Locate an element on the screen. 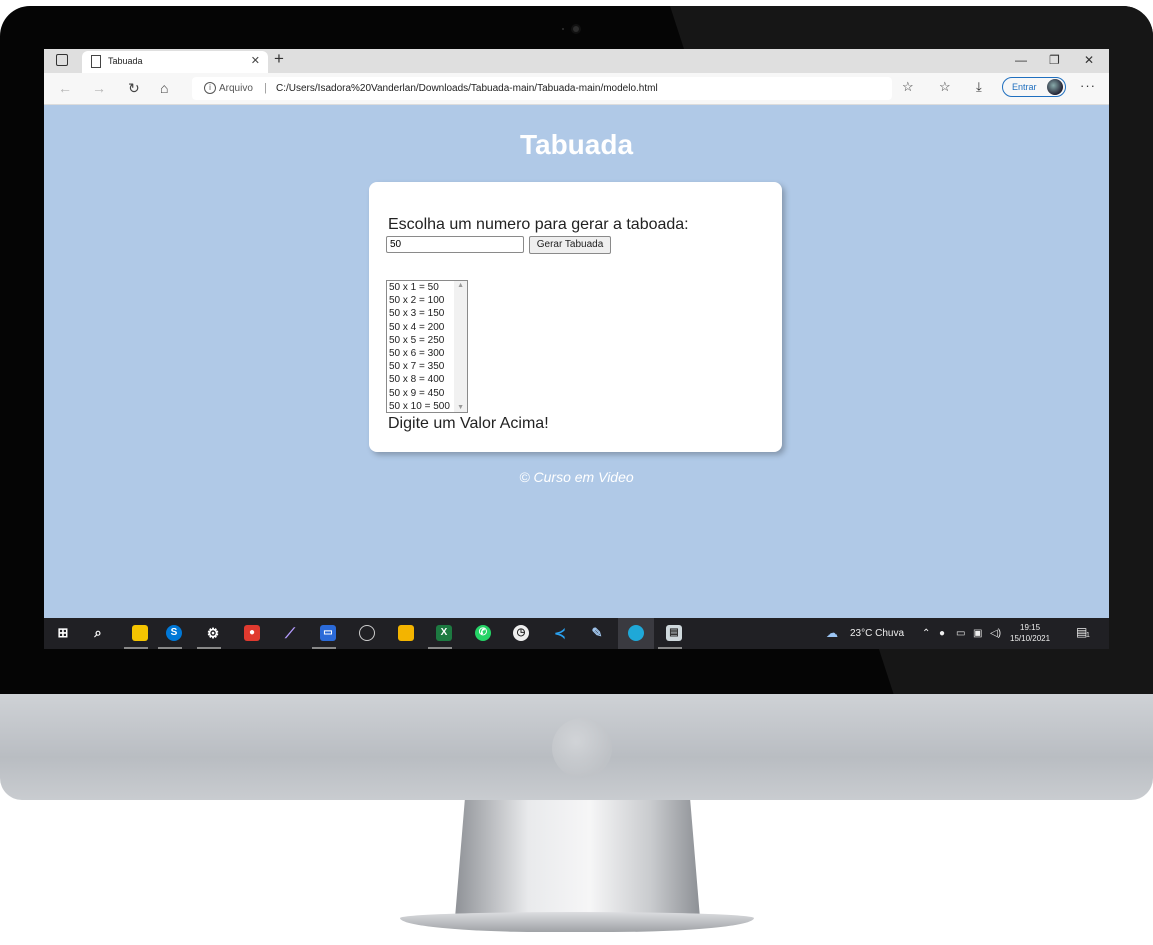 The width and height of the screenshot is (1153, 945). more-options-icon: ··· is located at coordinates (1088, 85).